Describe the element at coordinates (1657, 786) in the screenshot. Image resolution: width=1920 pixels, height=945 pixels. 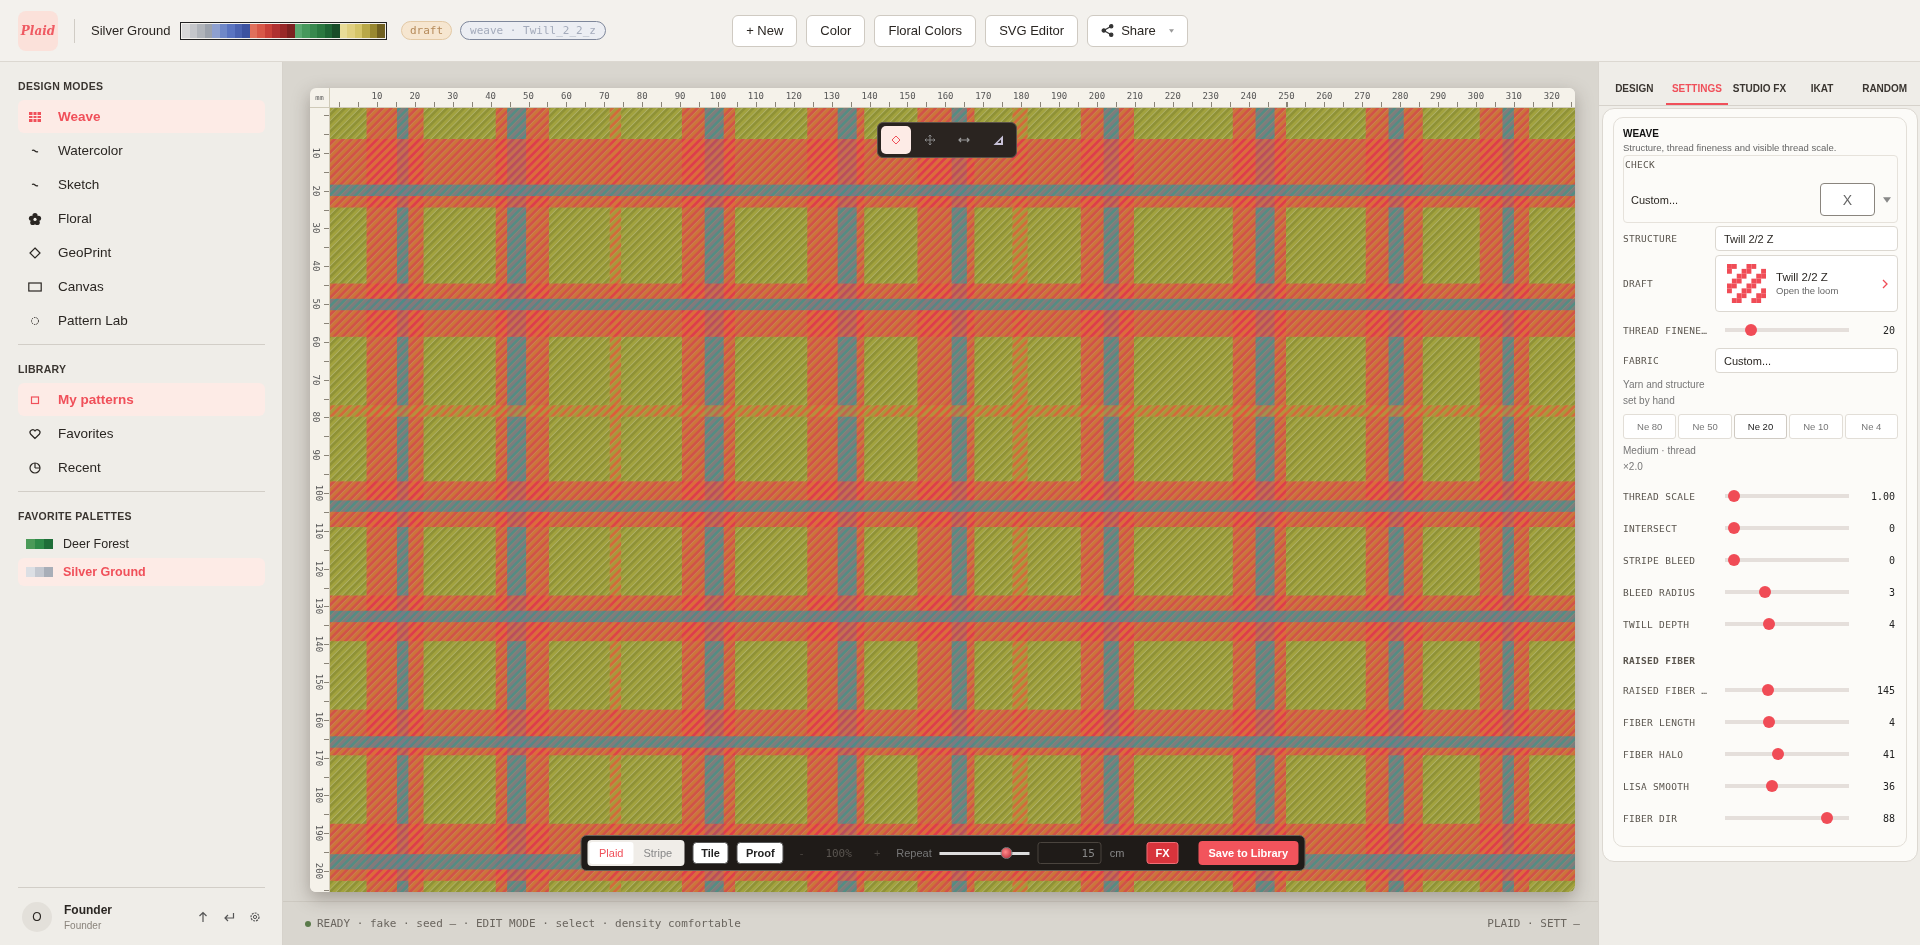
I see `slider-label: LISA SMOOTH` at that location.